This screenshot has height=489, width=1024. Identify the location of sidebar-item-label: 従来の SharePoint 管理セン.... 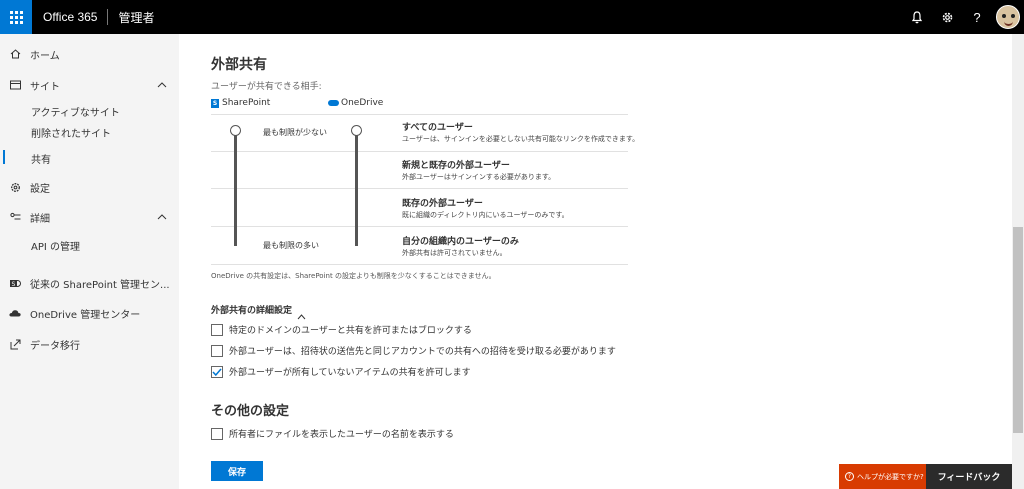
(100, 285).